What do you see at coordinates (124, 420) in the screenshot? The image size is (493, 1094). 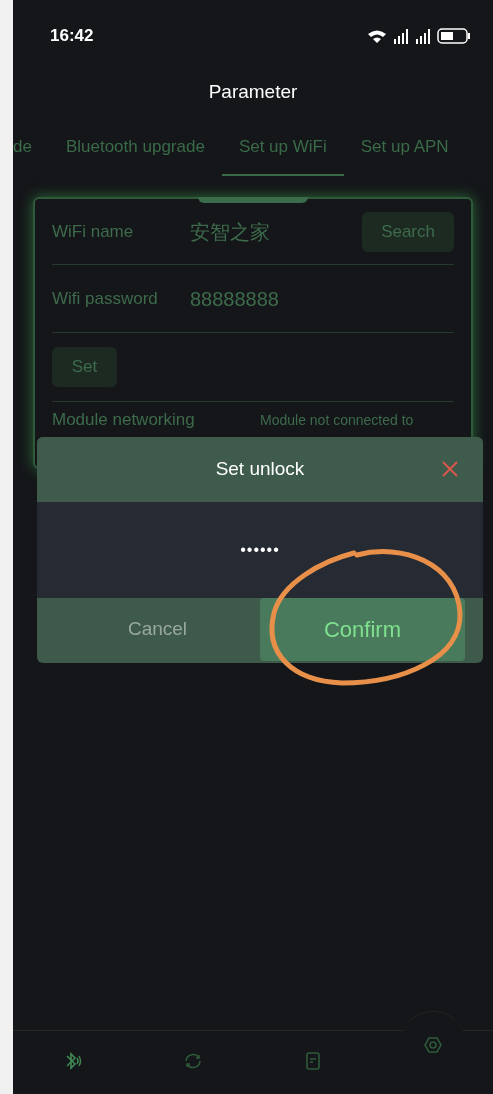 I see `field-label: Module networking` at bounding box center [124, 420].